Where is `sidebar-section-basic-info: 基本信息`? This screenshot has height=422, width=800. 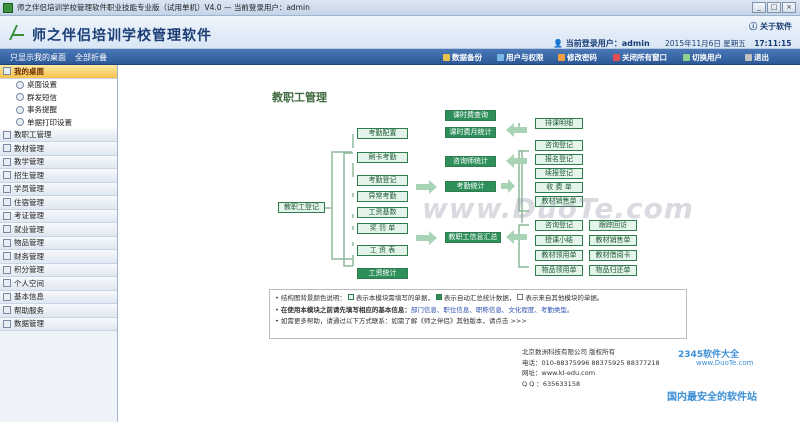
sidebar-section-basic-info: 基本信息 is located at coordinates (58, 297).